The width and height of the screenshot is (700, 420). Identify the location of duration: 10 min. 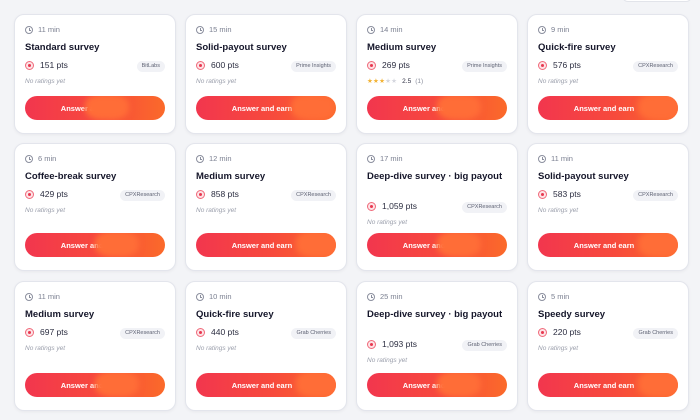
(214, 296).